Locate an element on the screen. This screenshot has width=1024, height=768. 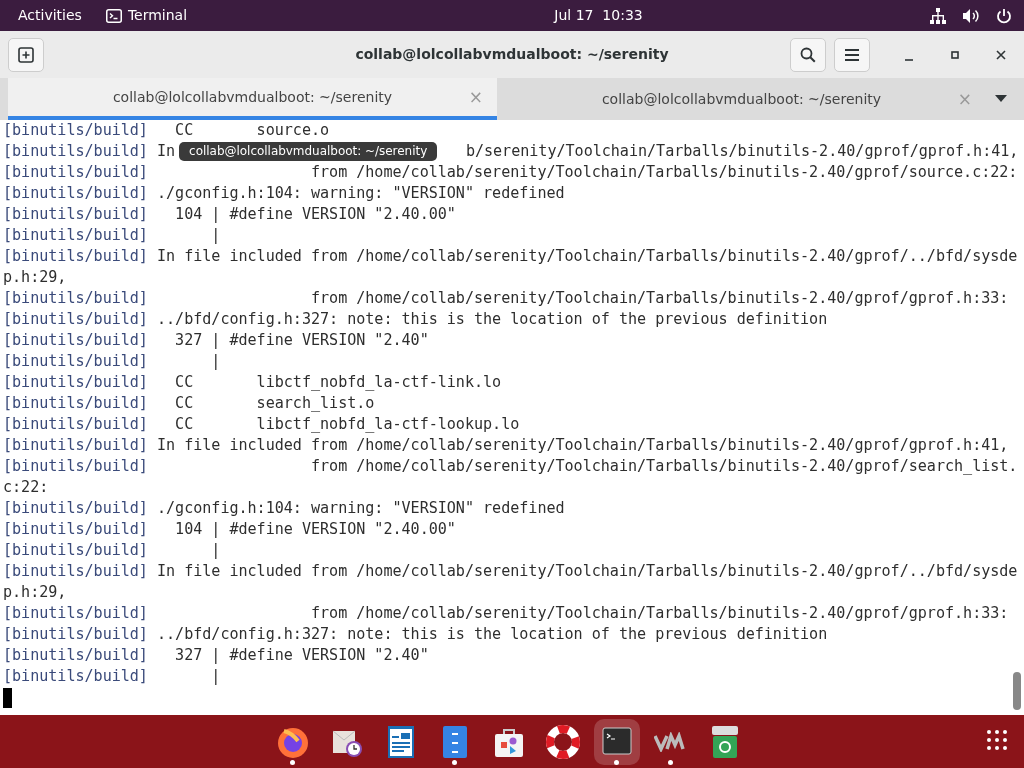
new-tab-button is located at coordinates (26, 54).